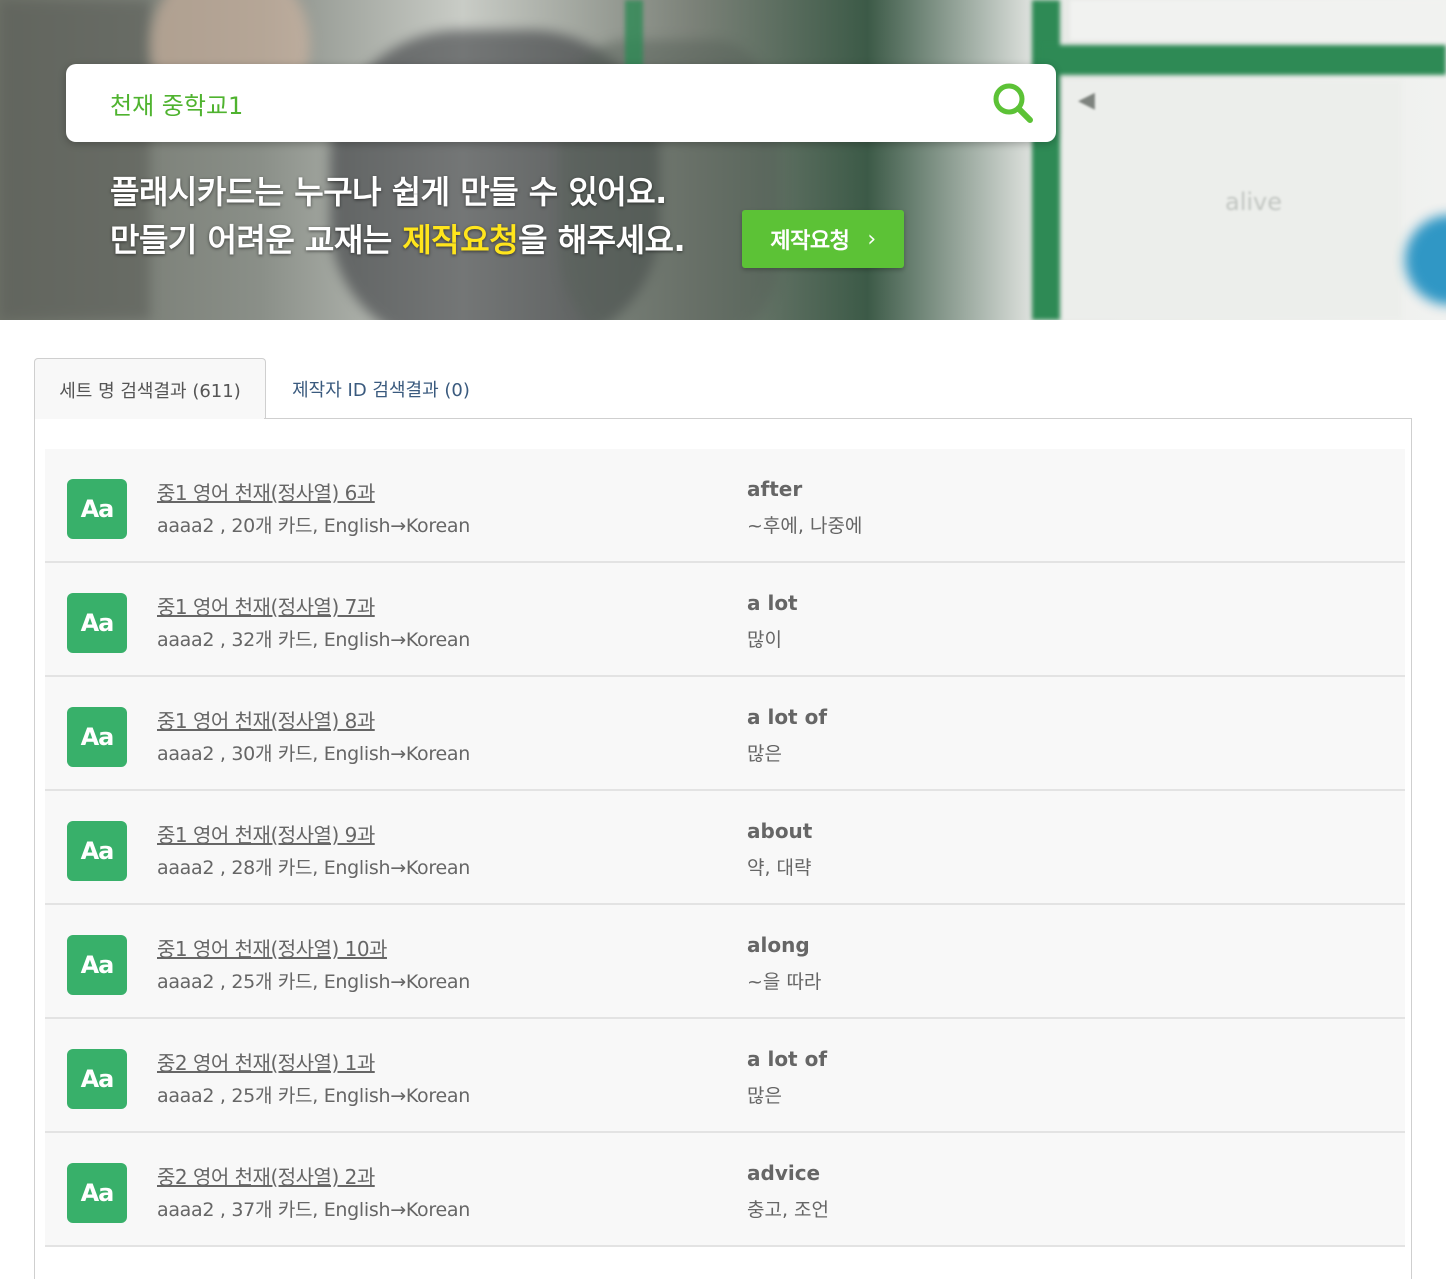 This screenshot has width=1446, height=1279. What do you see at coordinates (388, 192) in the screenshot?
I see `hero-line-1: 플래시카드는 누구나 쉽게 만들 수 있어요.` at bounding box center [388, 192].